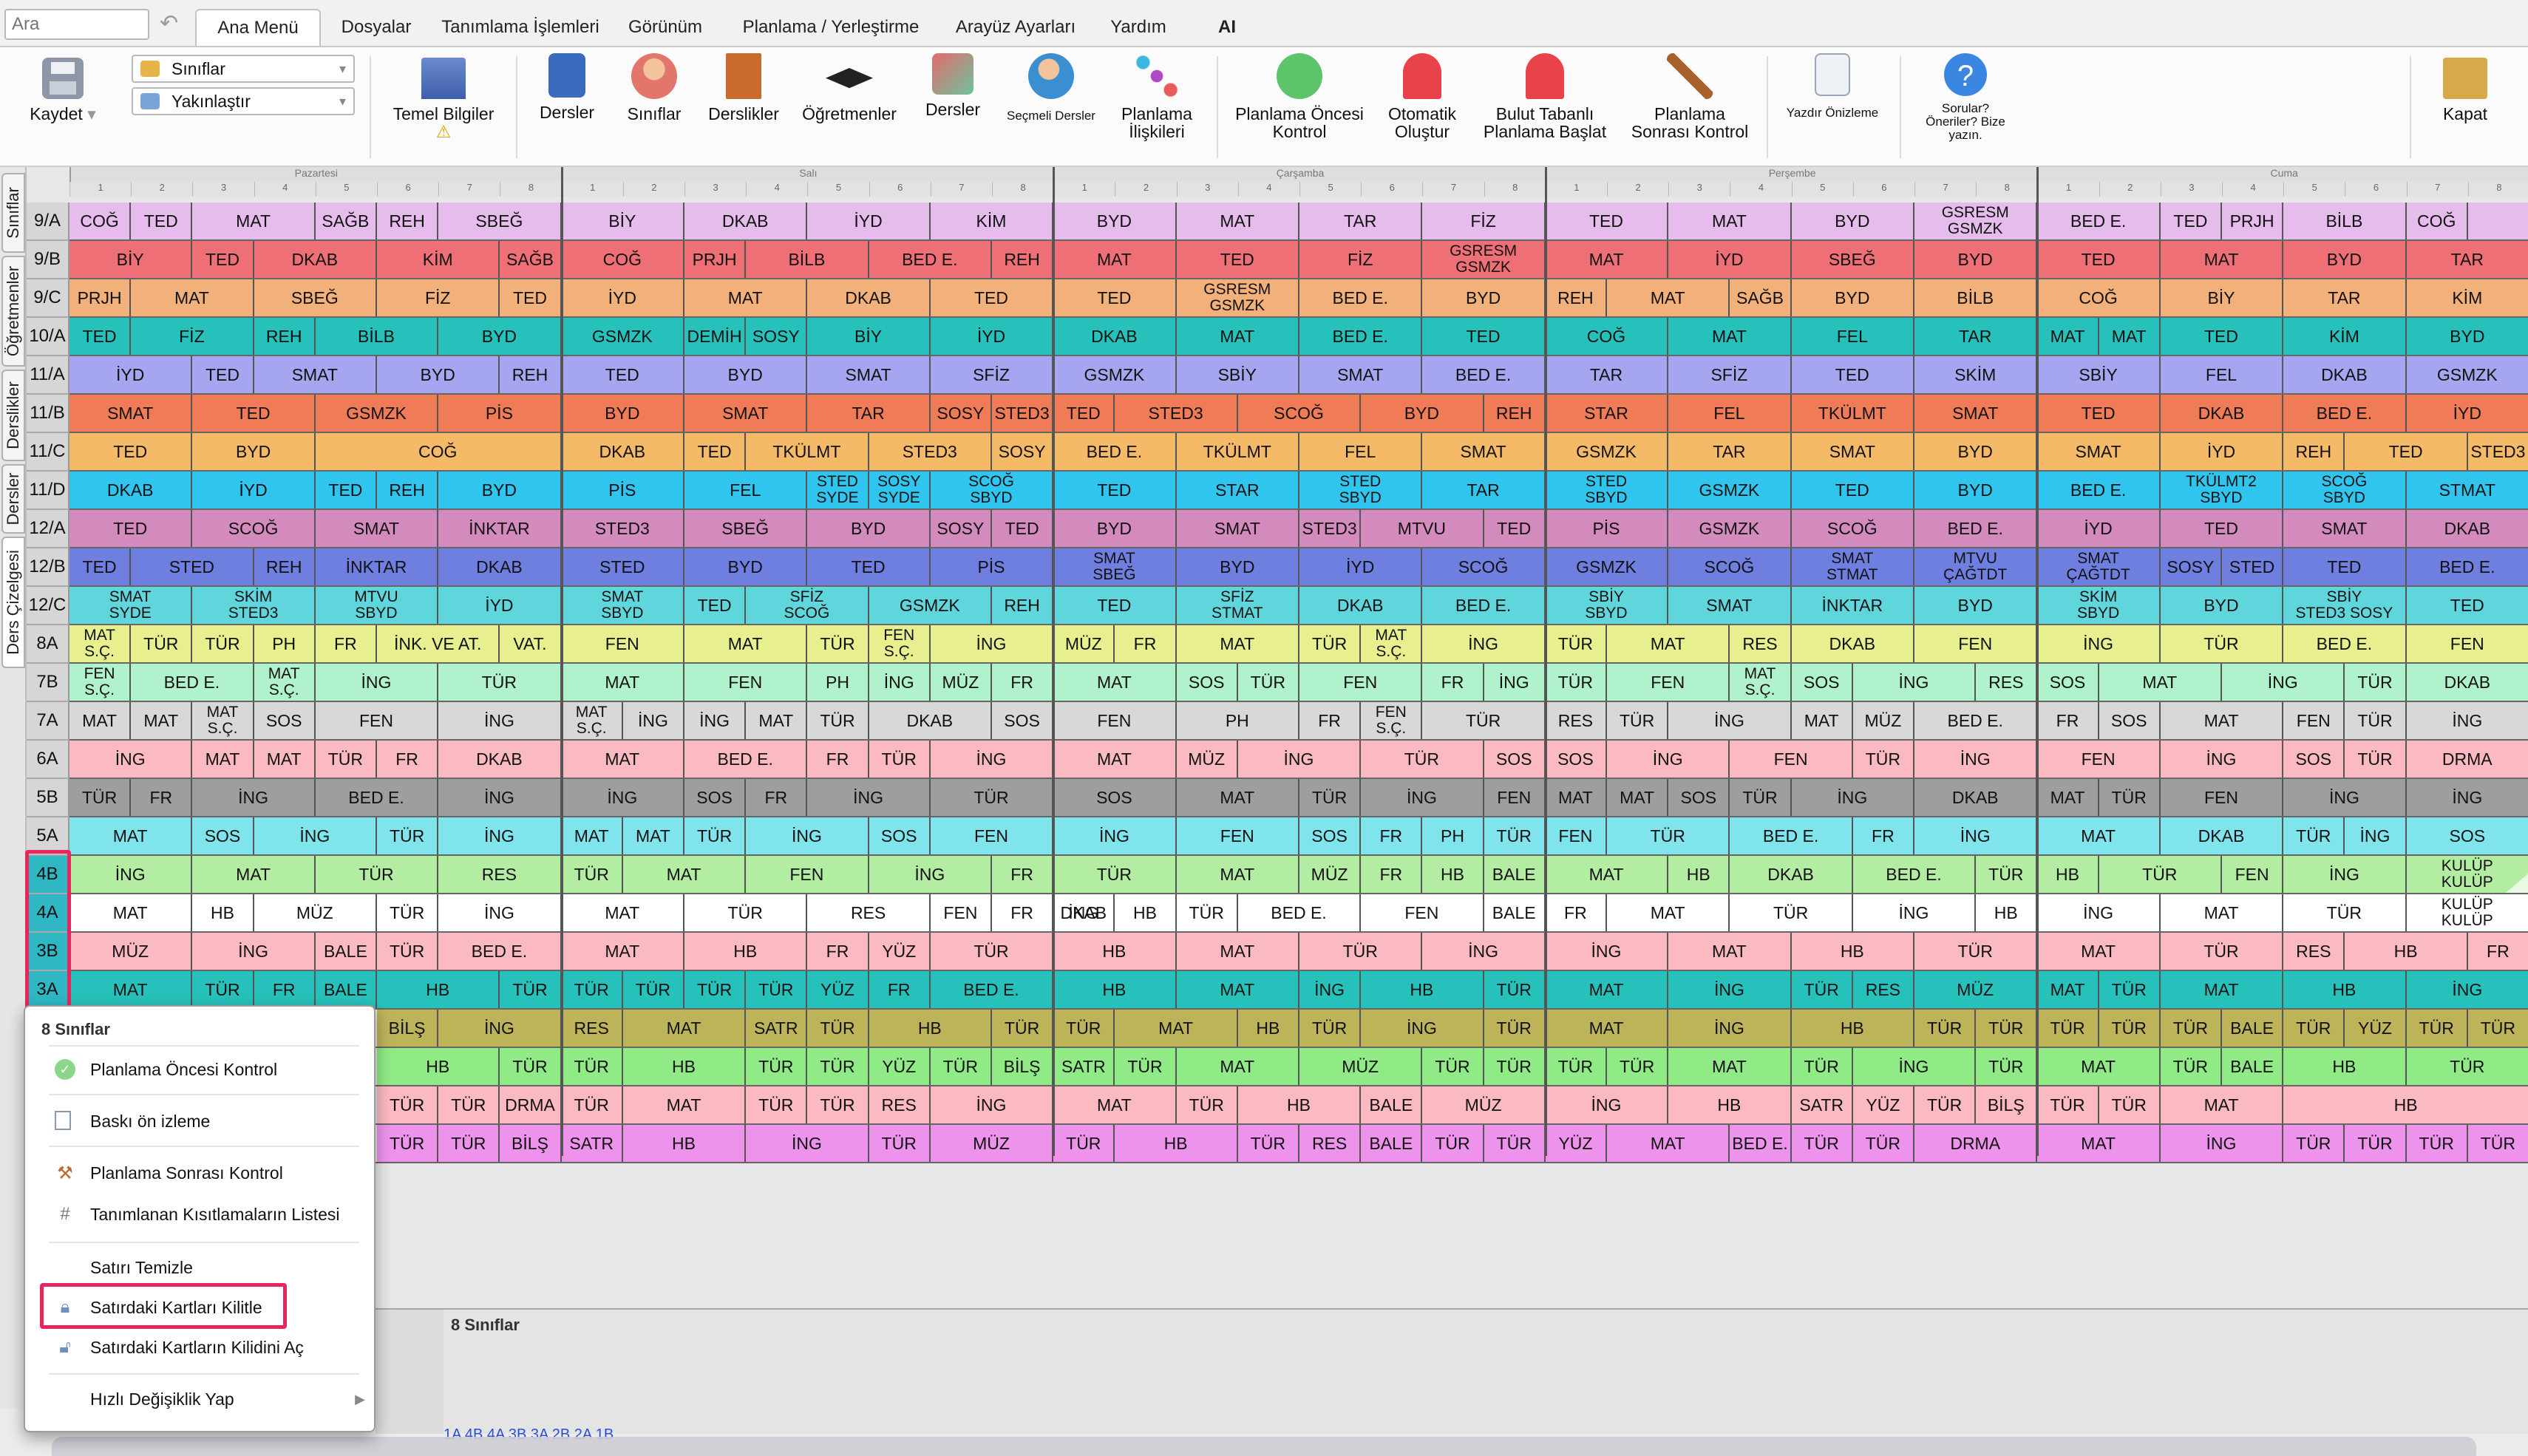 The width and height of the screenshot is (2528, 1456). Describe the element at coordinates (1761, 682) in the screenshot. I see `lesson-card: MAT S.Ç.` at that location.